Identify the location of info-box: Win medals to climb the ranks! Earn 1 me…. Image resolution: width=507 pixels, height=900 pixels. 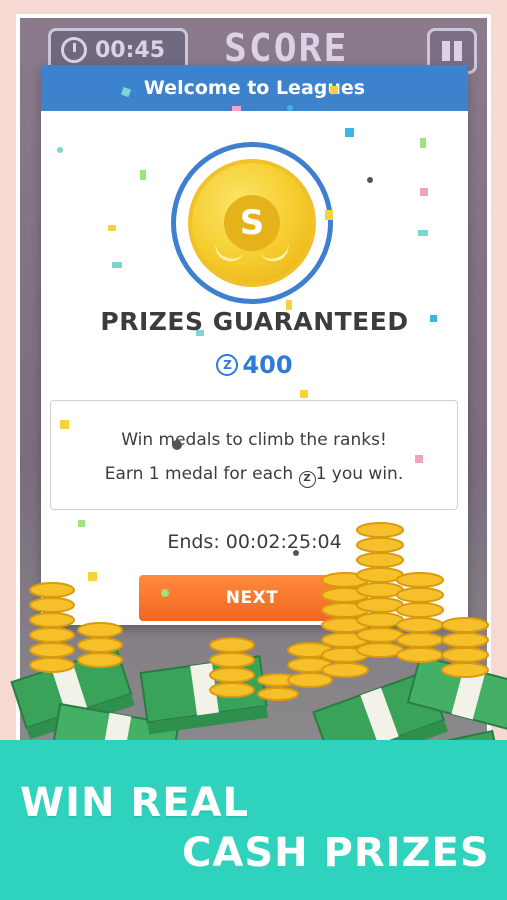
(254, 455).